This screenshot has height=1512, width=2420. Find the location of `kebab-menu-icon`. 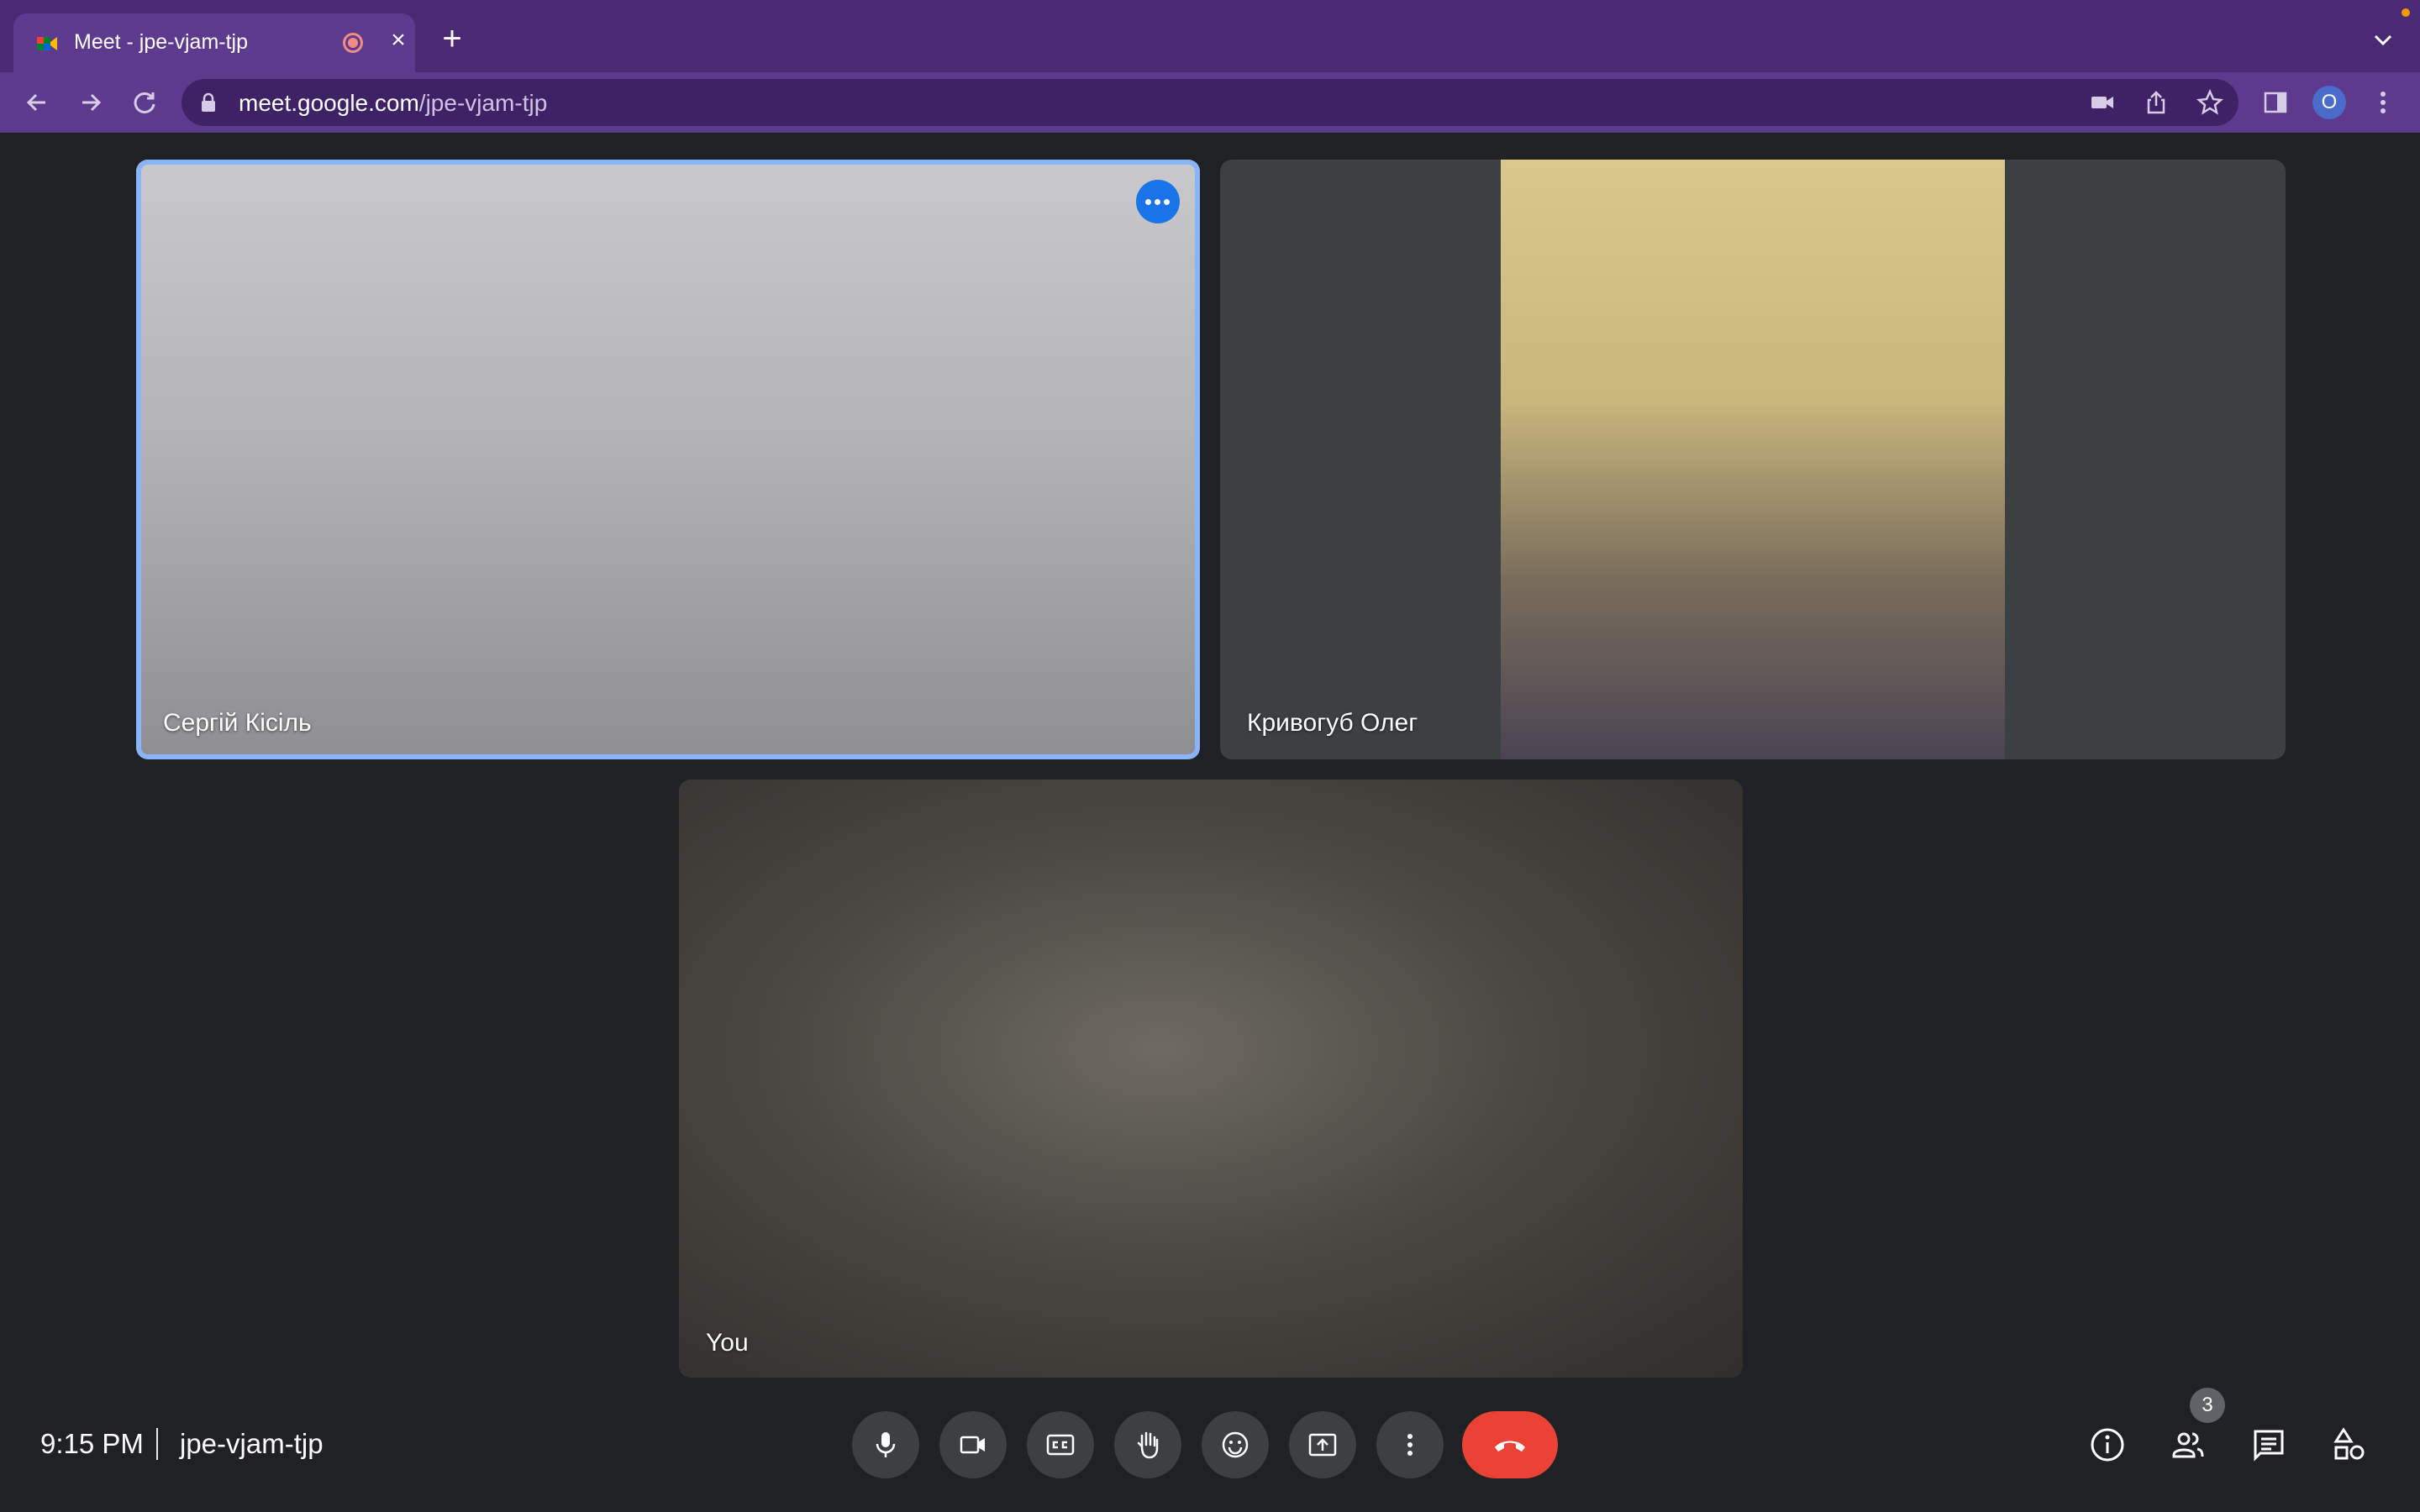

kebab-menu-icon is located at coordinates (2384, 102).